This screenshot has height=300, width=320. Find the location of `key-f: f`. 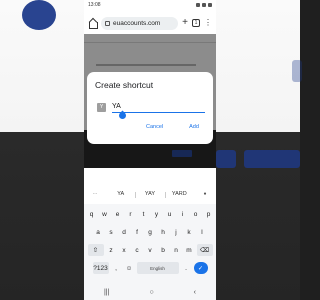

key-f: f is located at coordinates (137, 232).